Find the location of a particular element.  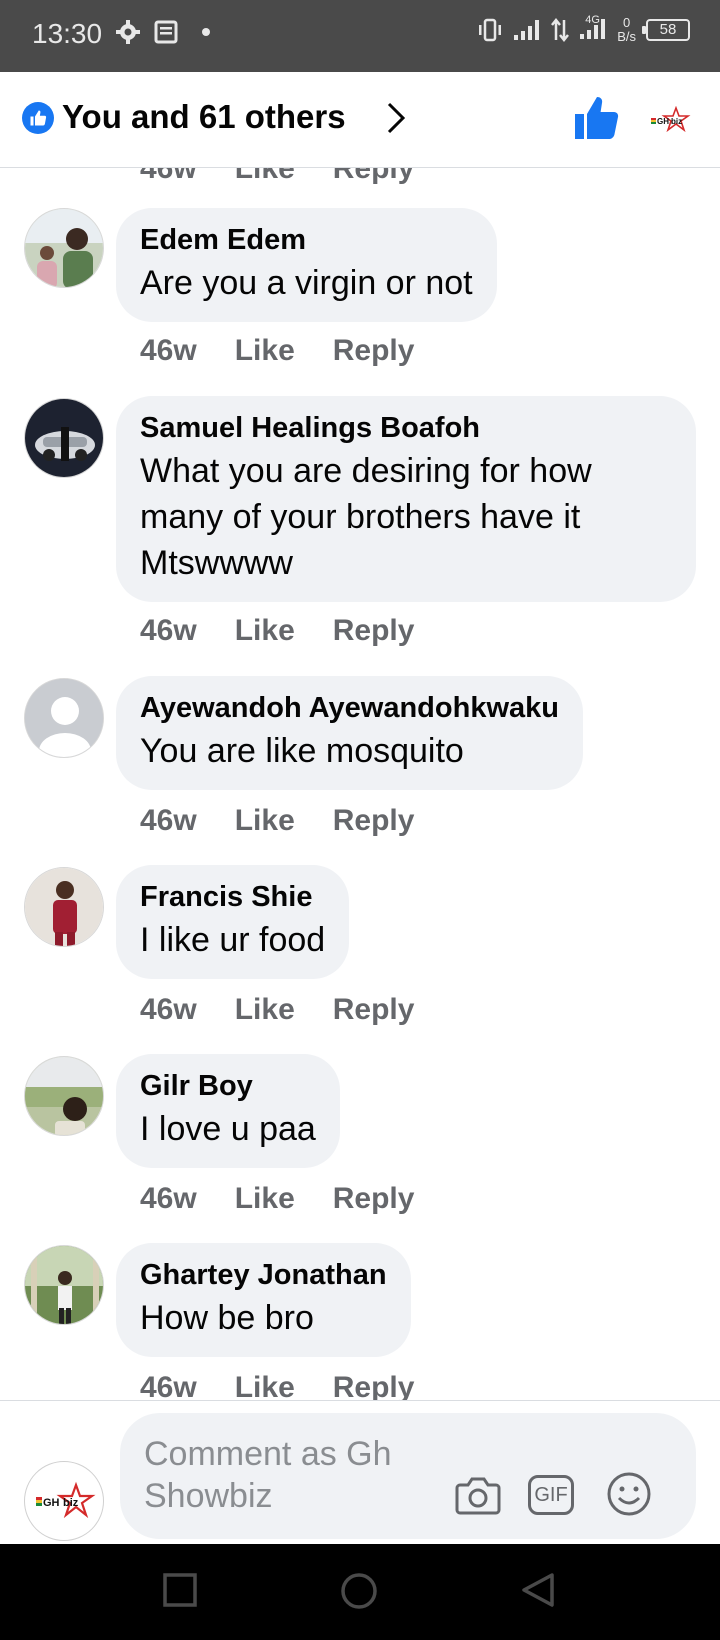

net-speed: 0 B/s is located at coordinates (626, 30).